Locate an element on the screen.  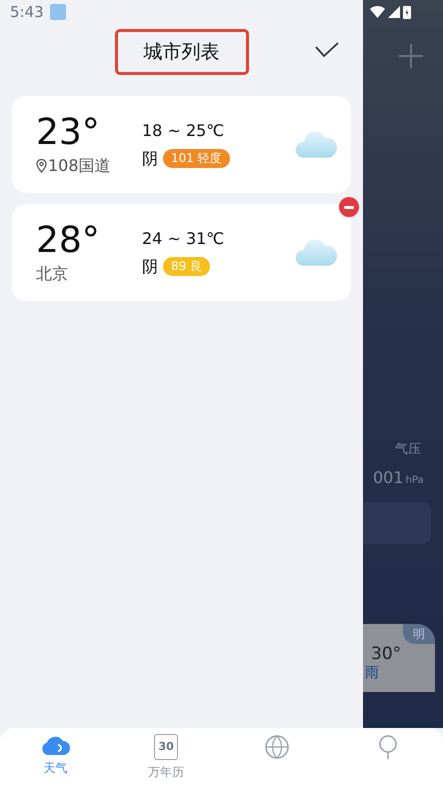
check-icon is located at coordinates (327, 50).